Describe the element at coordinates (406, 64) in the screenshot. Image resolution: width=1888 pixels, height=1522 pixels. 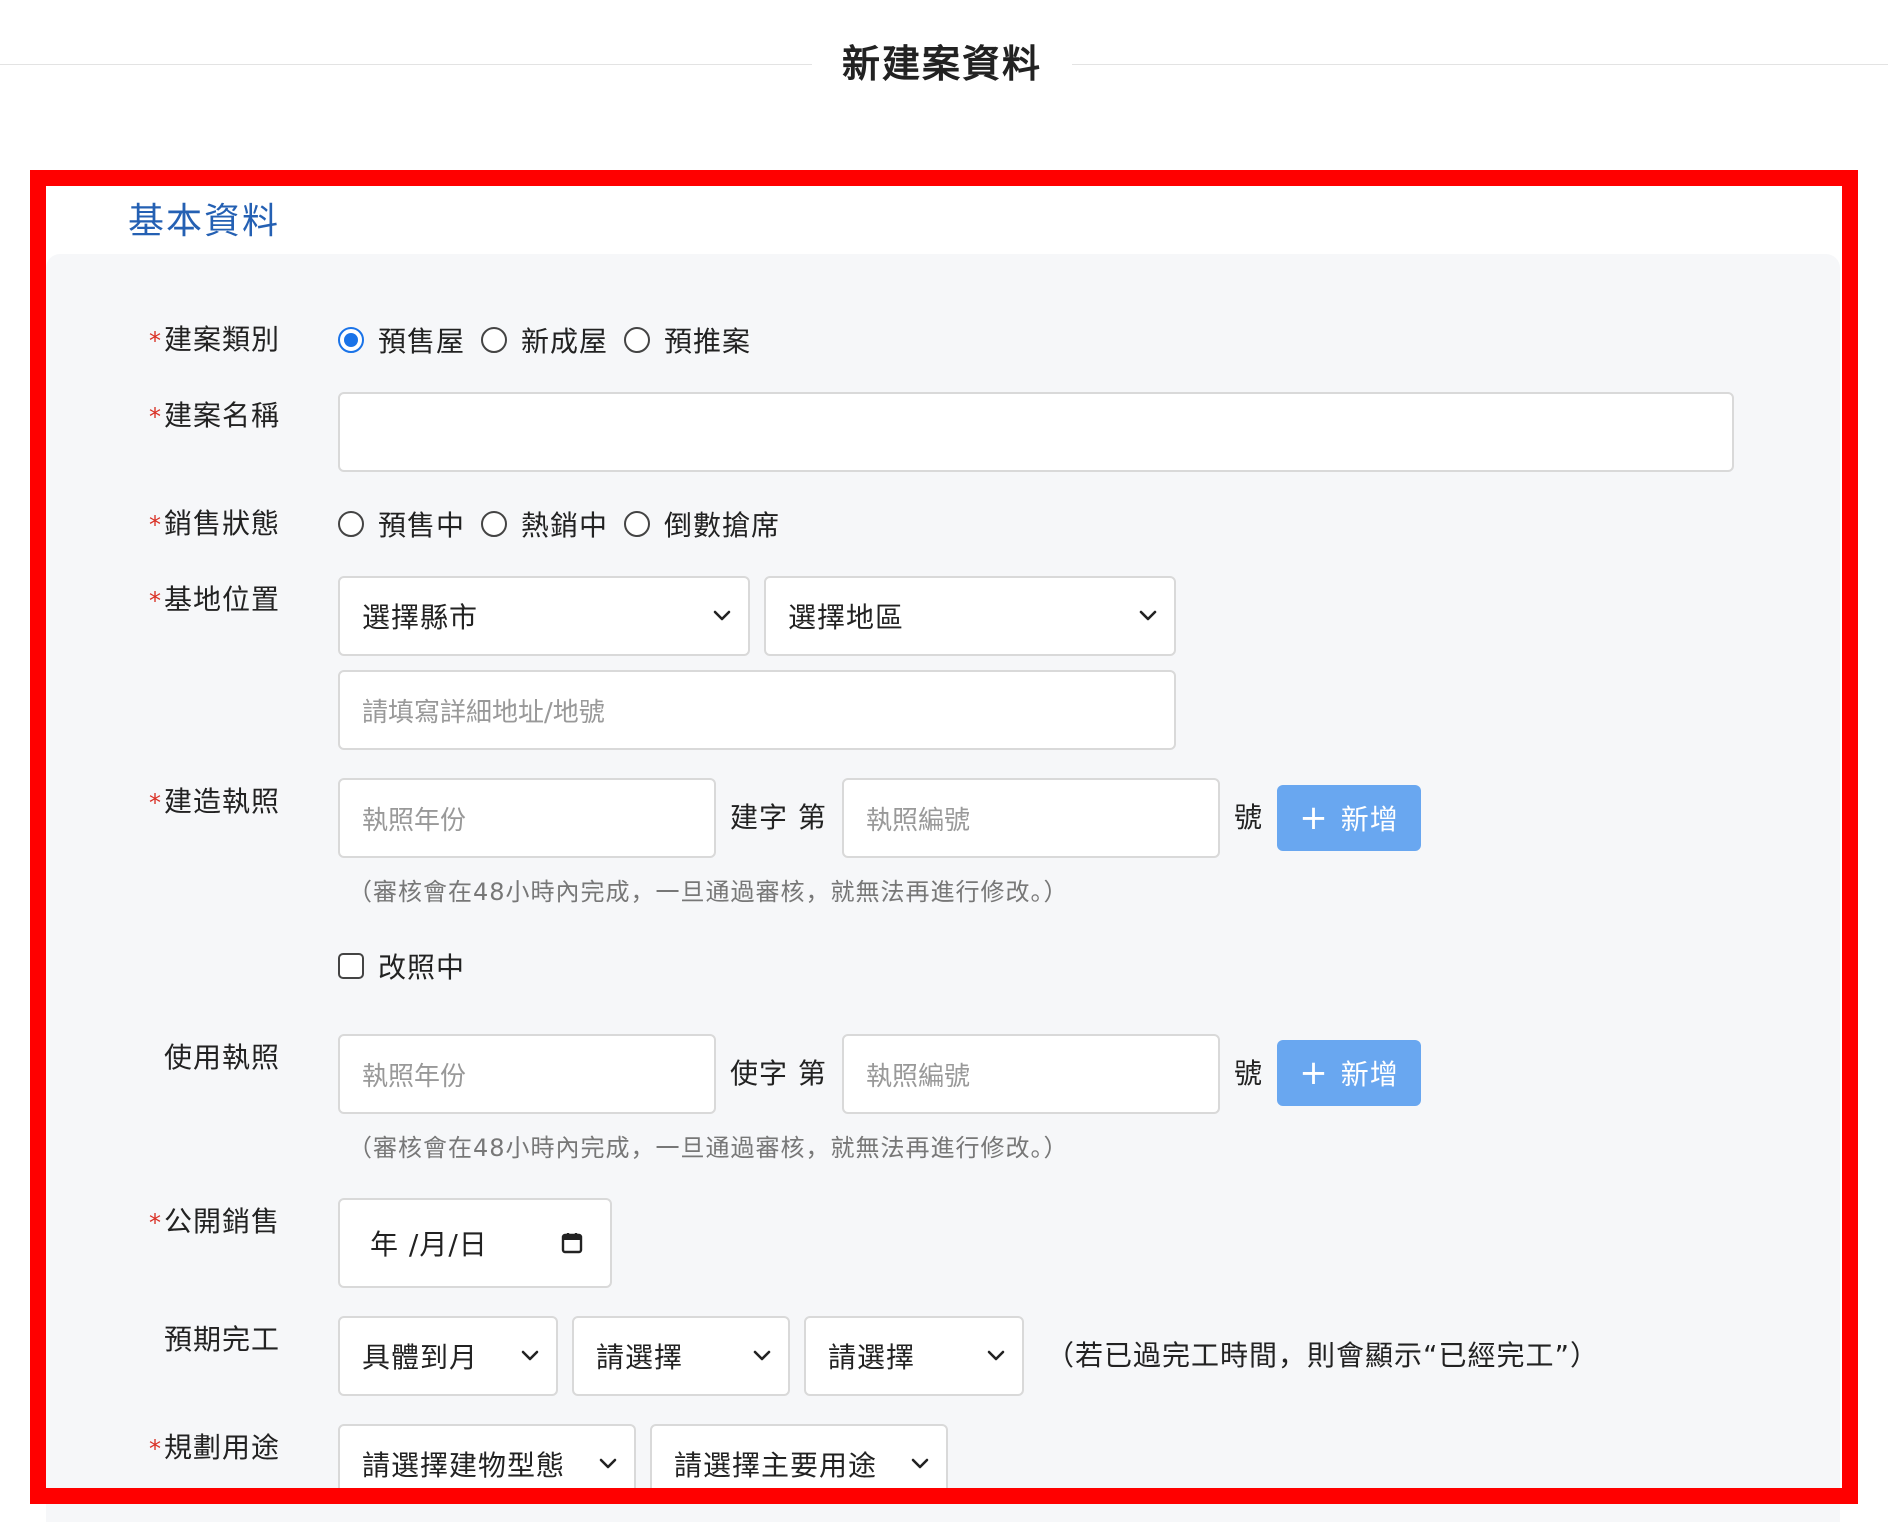
I see `title-divider-left` at that location.